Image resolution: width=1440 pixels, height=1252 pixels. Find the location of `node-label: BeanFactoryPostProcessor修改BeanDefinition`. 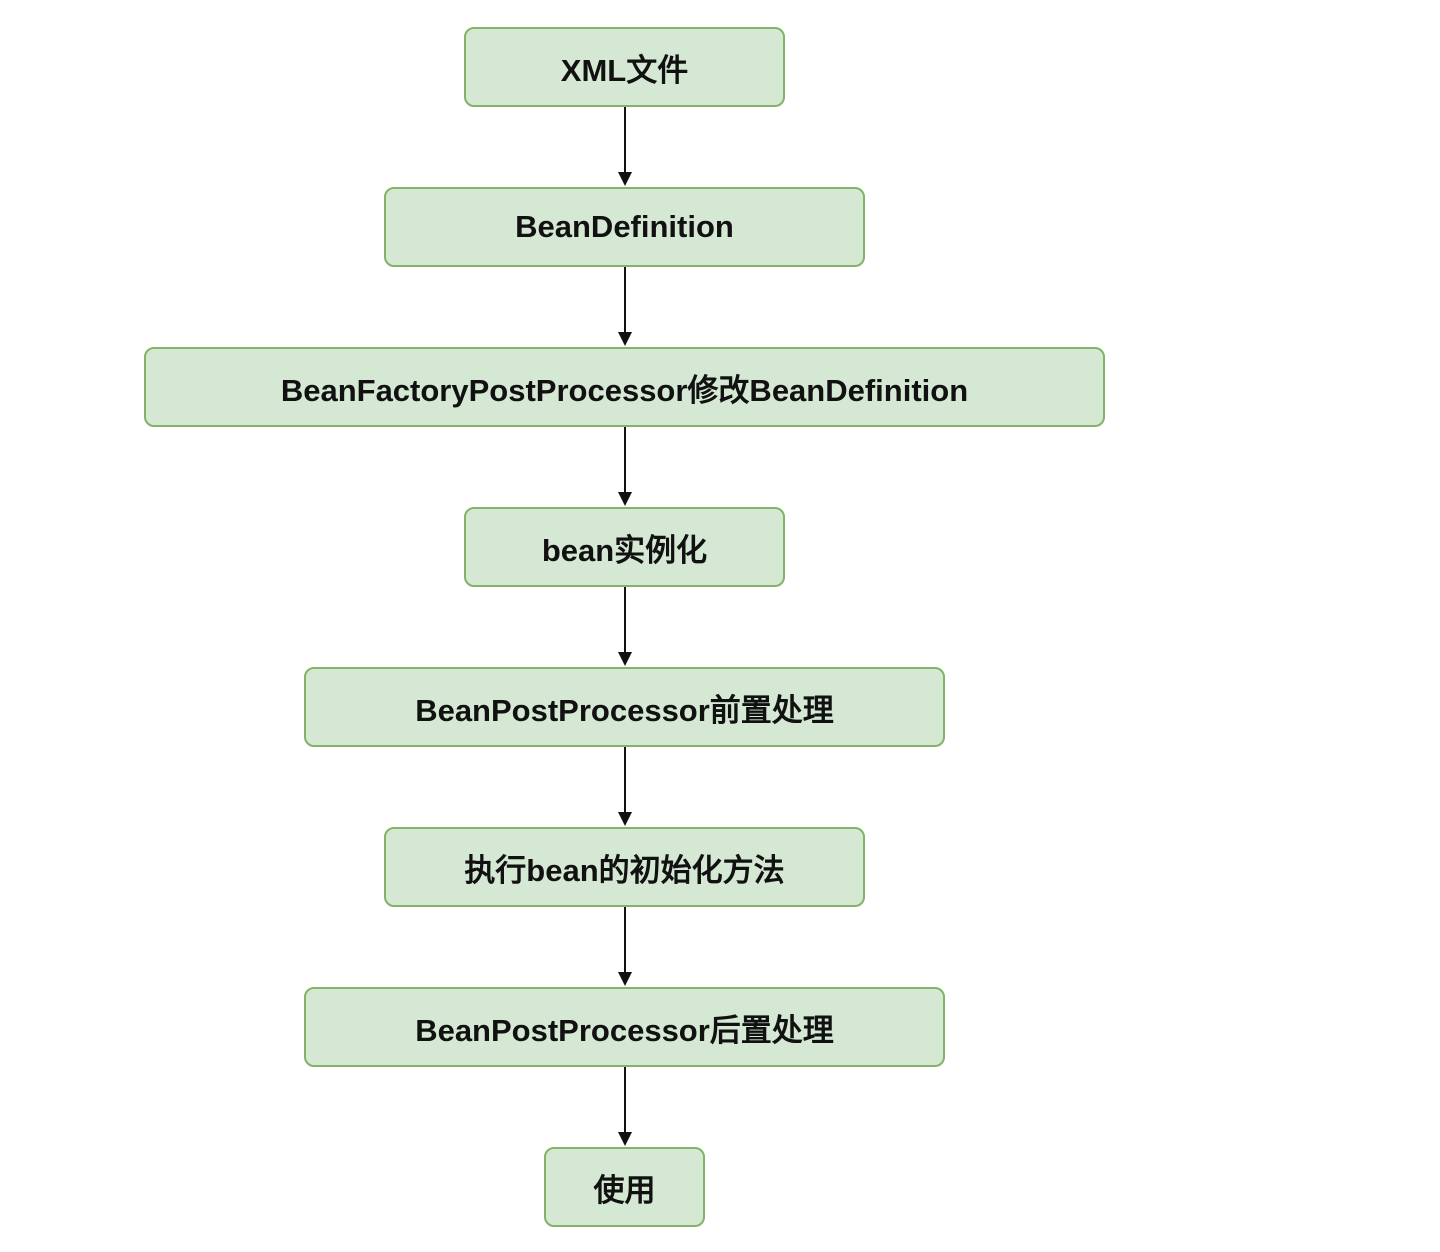

node-label: BeanFactoryPostProcessor修改BeanDefinition is located at coordinates (624, 390).